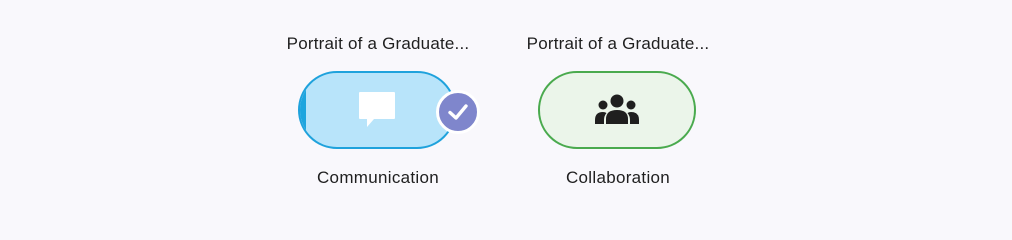 The height and width of the screenshot is (240, 1012). Describe the element at coordinates (458, 112) in the screenshot. I see `selected-check-icon` at that location.